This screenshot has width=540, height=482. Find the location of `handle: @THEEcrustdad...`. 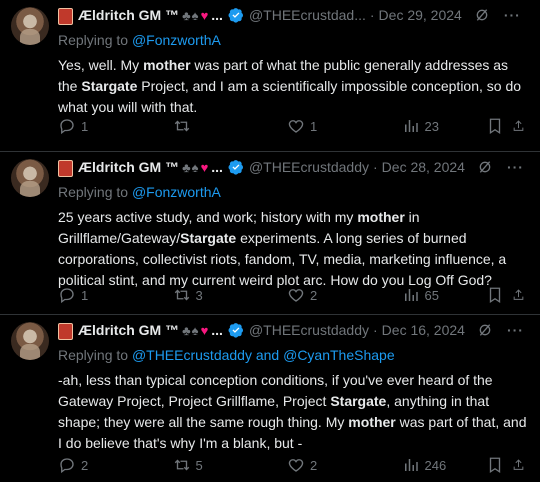

handle: @THEEcrustdad... is located at coordinates (307, 15).